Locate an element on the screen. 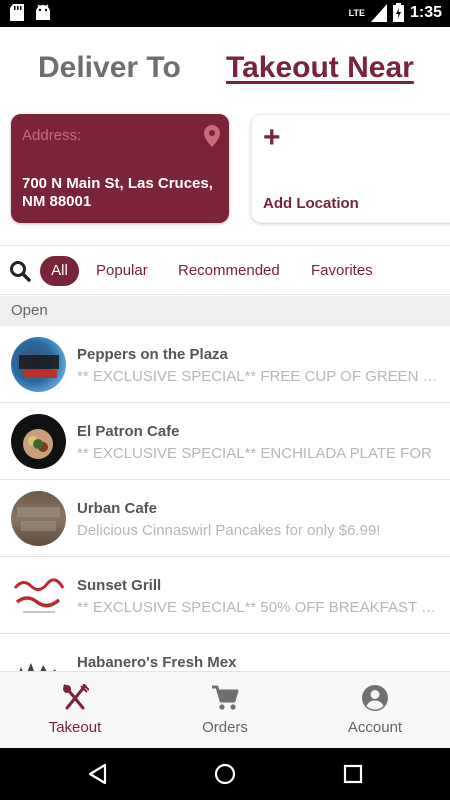  restaurant-name: Urban Cafe is located at coordinates (117, 508).